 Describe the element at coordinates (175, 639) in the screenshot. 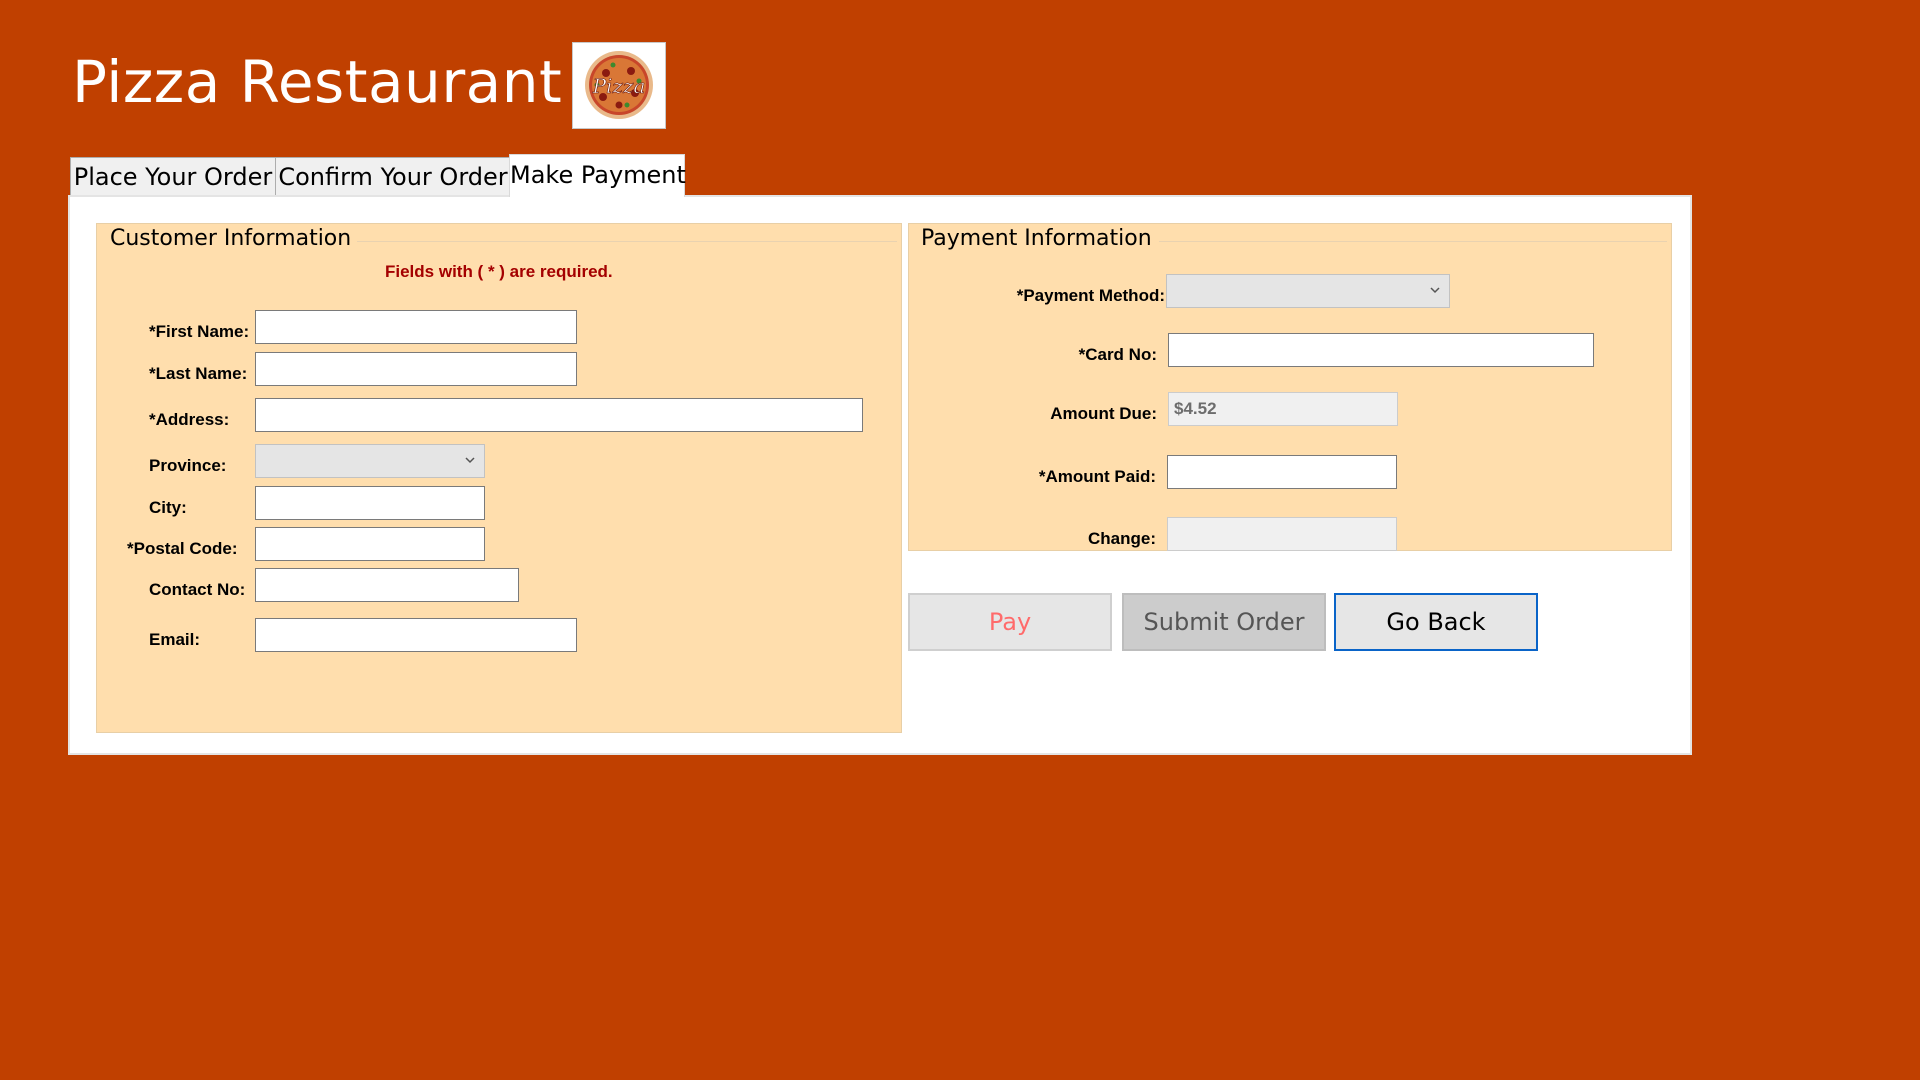

I see `email-label: Email:` at that location.